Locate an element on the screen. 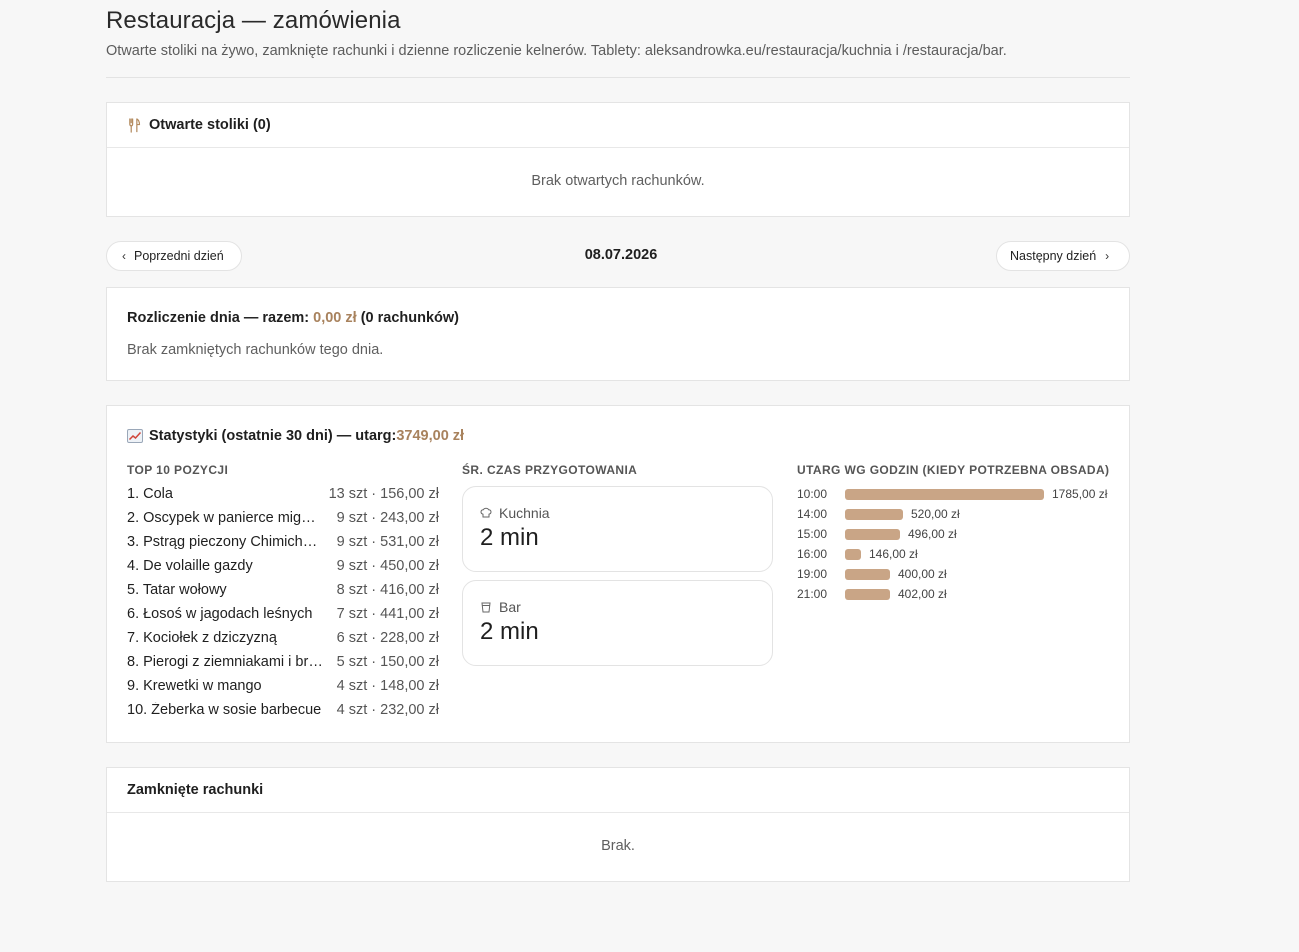 This screenshot has height=952, width=1299. hour-amount: 146,00 zł is located at coordinates (893, 554).